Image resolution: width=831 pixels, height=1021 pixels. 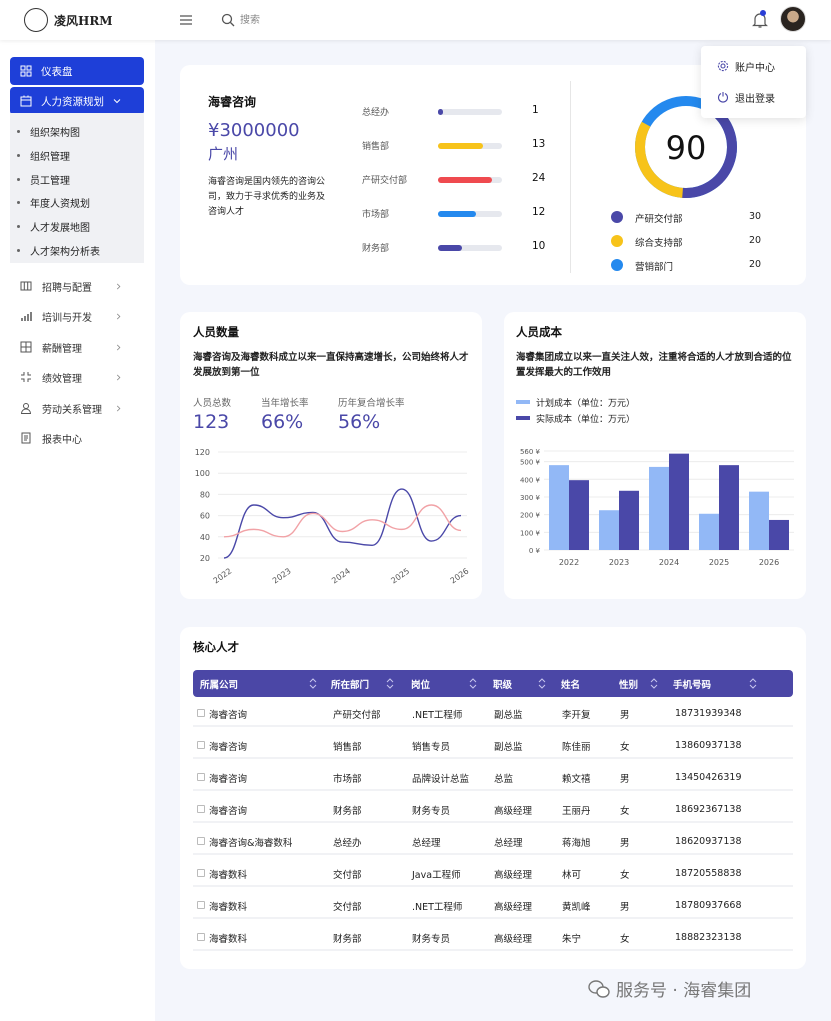 I want to click on user-icon, so click(x=26, y=408).